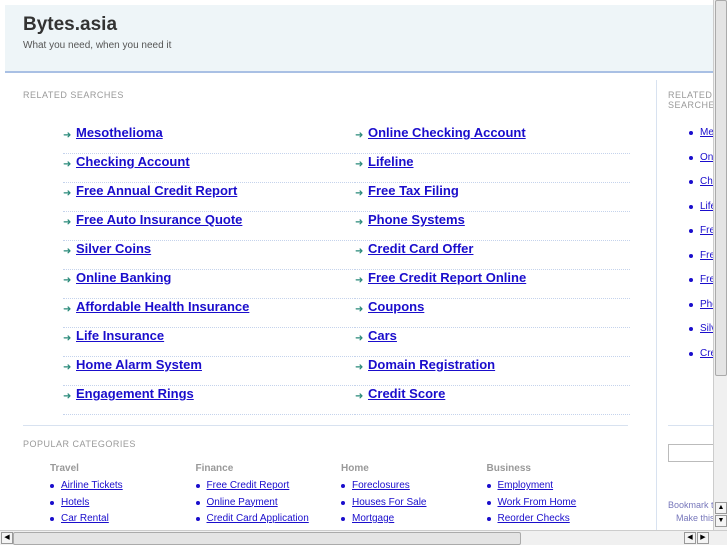  What do you see at coordinates (119, 132) in the screenshot?
I see `related-search-link: Mesothelioma` at bounding box center [119, 132].